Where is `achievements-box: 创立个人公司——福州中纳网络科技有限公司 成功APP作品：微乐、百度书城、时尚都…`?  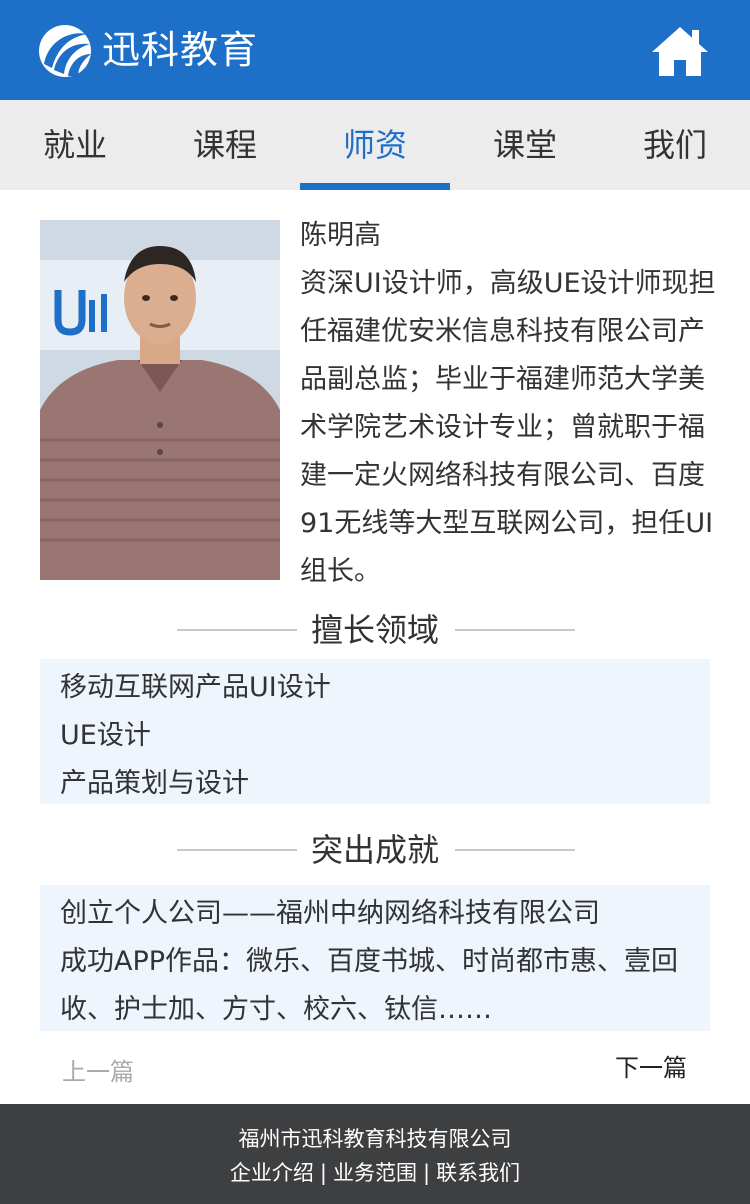 achievements-box: 创立个人公司——福州中纳网络科技有限公司 成功APP作品：微乐、百度书城、时尚都… is located at coordinates (375, 958).